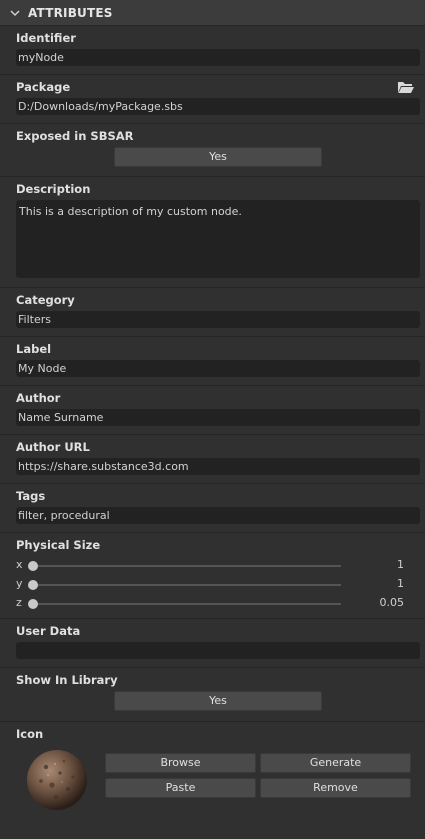  What do you see at coordinates (58, 545) in the screenshot?
I see `physical-size-label: Physical Size` at bounding box center [58, 545].